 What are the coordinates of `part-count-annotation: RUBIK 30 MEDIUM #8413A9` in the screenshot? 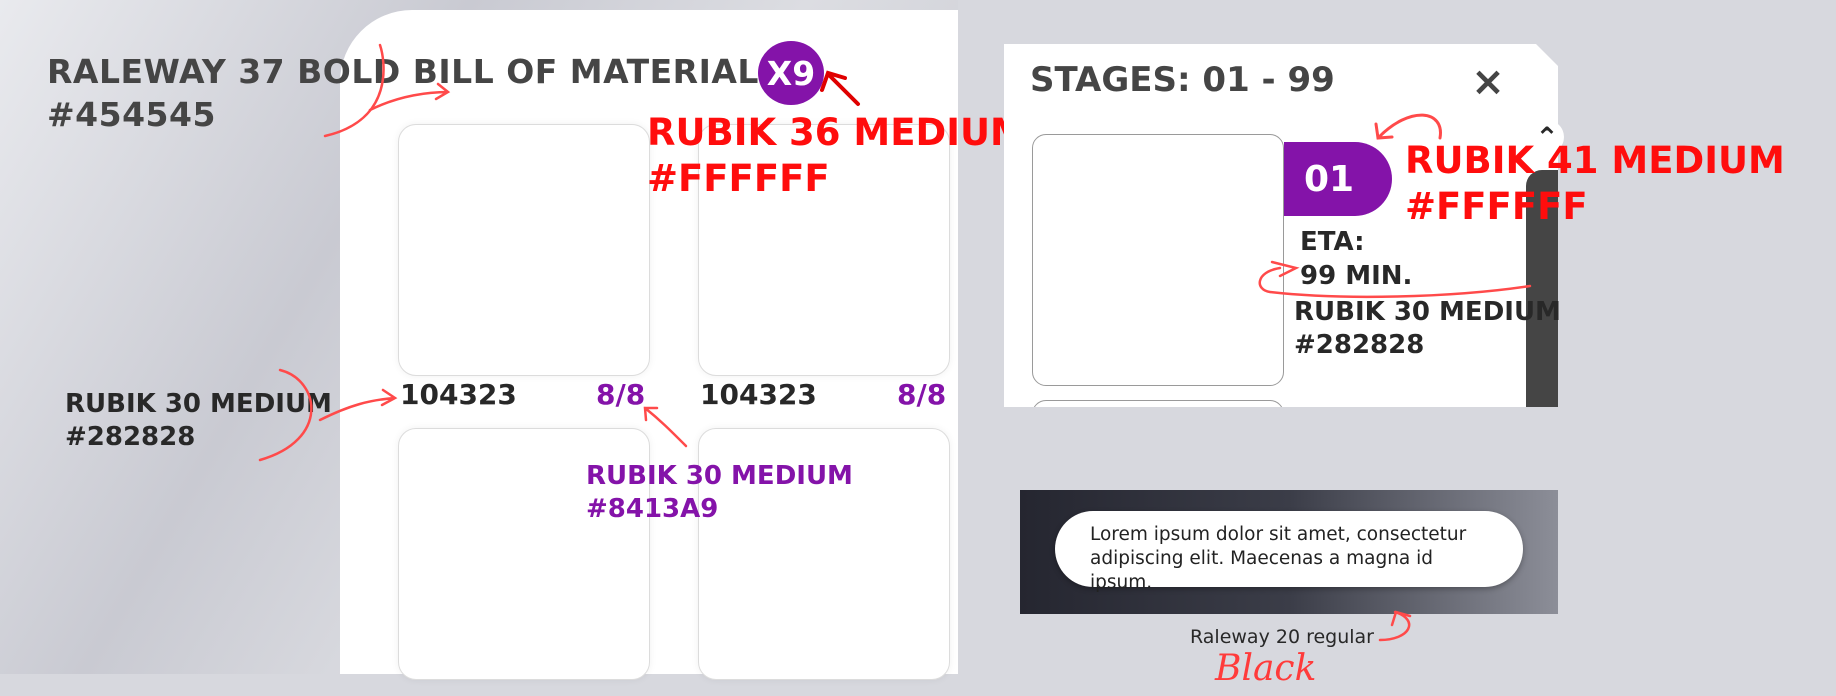 It's located at (719, 492).